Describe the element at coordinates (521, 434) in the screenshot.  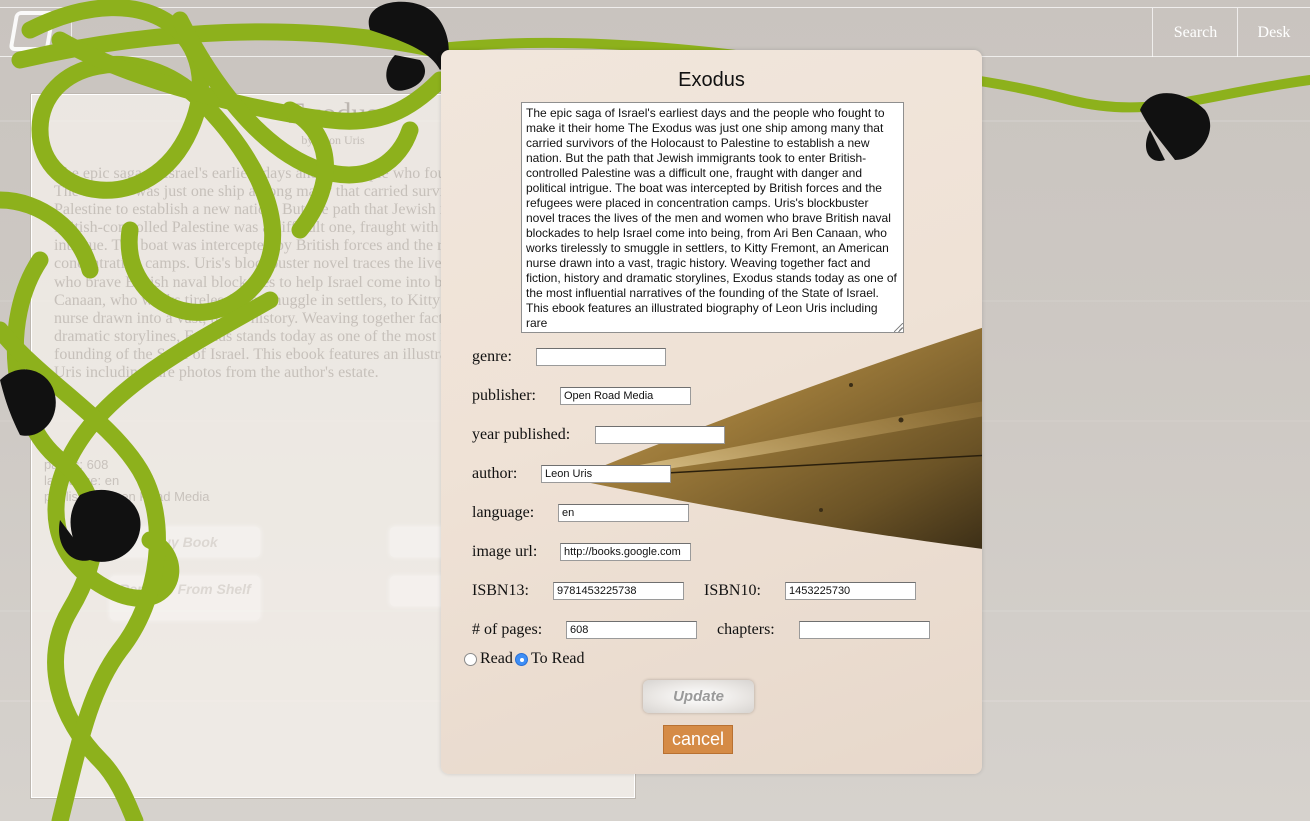
I see `year-published-label: year published:` at that location.